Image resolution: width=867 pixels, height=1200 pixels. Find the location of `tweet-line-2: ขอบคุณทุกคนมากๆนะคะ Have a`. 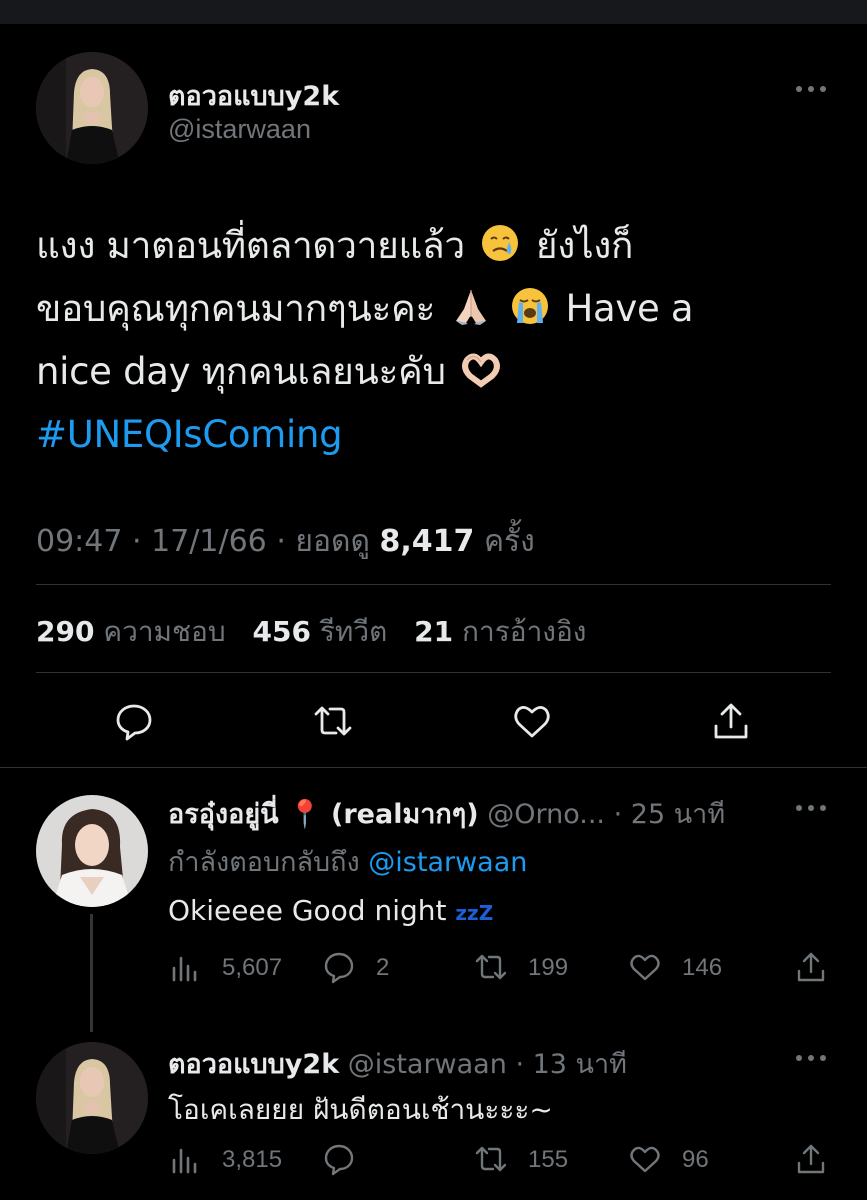

tweet-line-2: ขอบคุณทุกคนมากๆนะคะ Have a is located at coordinates (436, 308).